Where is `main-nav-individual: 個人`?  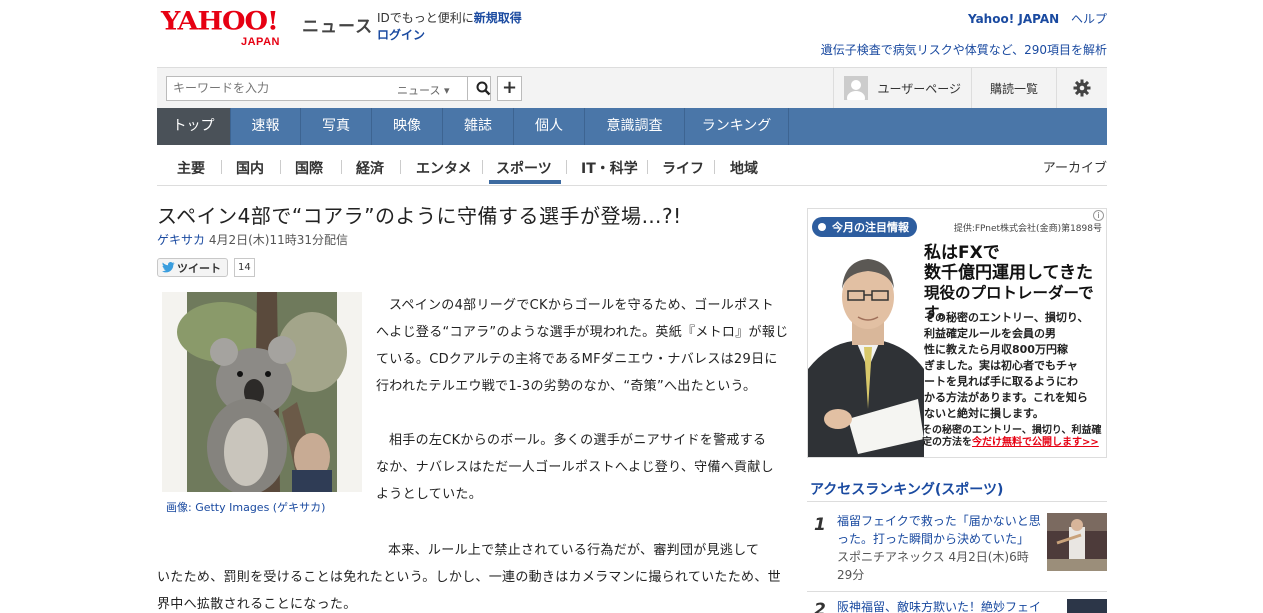
main-nav-individual: 個人 is located at coordinates (549, 126).